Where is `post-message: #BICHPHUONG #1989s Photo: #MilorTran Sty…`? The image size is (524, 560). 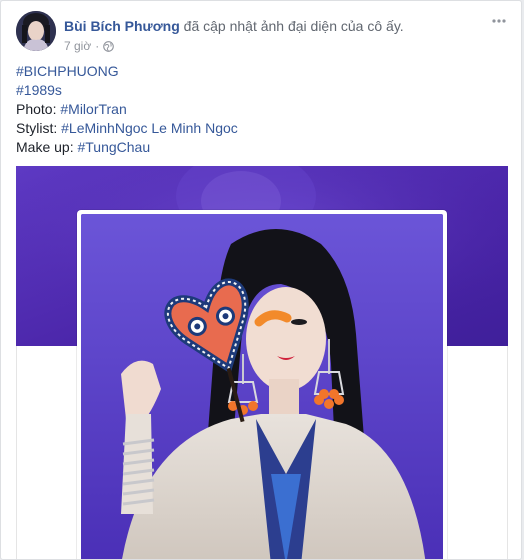 post-message: #BICHPHUONG #1989s Photo: #MilorTran Sty… is located at coordinates (127, 109).